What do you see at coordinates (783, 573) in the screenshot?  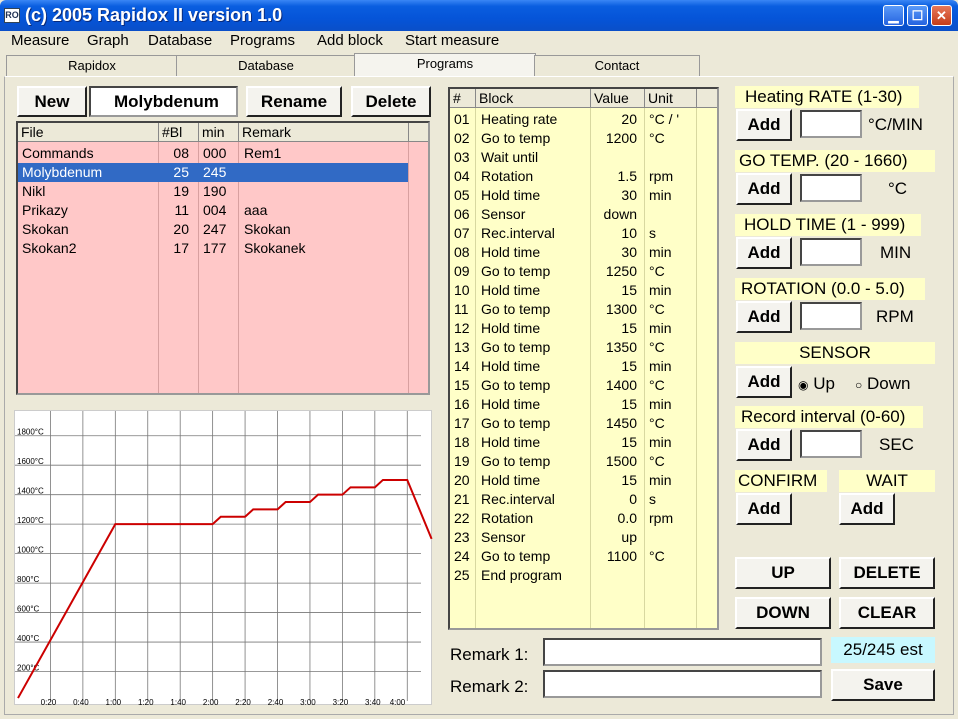 I see `move-up-button: UP` at bounding box center [783, 573].